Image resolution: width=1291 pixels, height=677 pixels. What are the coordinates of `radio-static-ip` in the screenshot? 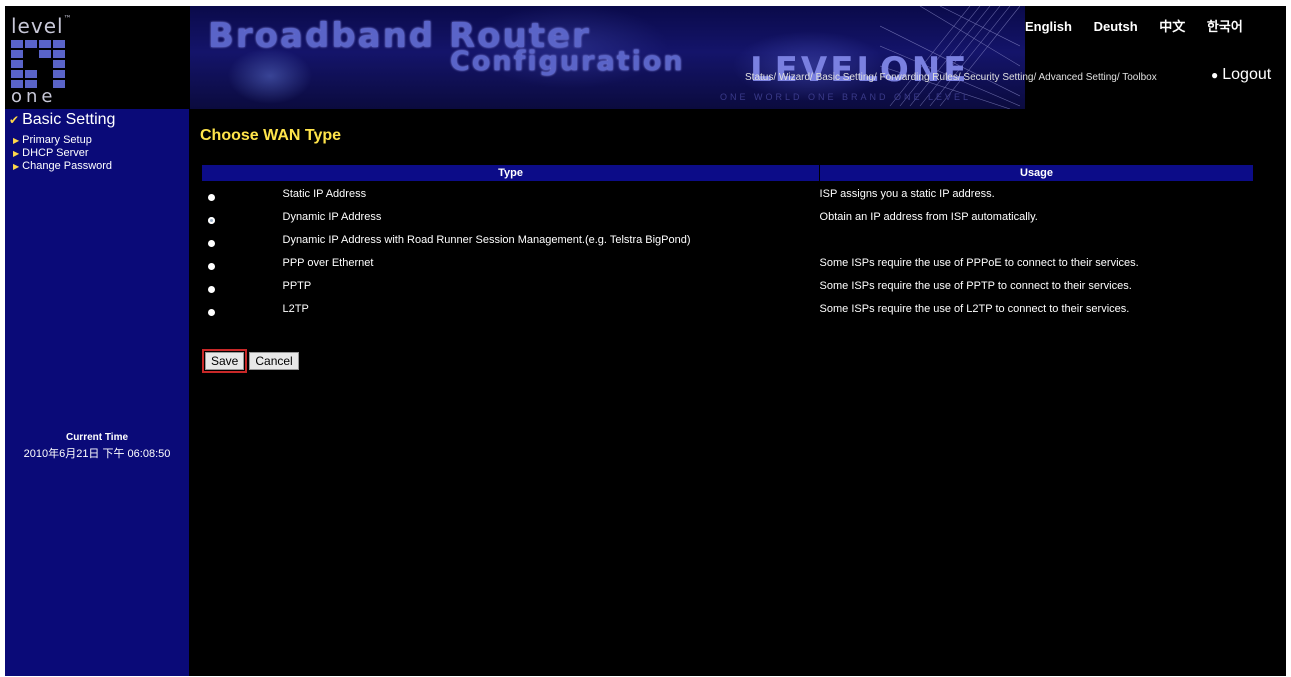 It's located at (211, 197).